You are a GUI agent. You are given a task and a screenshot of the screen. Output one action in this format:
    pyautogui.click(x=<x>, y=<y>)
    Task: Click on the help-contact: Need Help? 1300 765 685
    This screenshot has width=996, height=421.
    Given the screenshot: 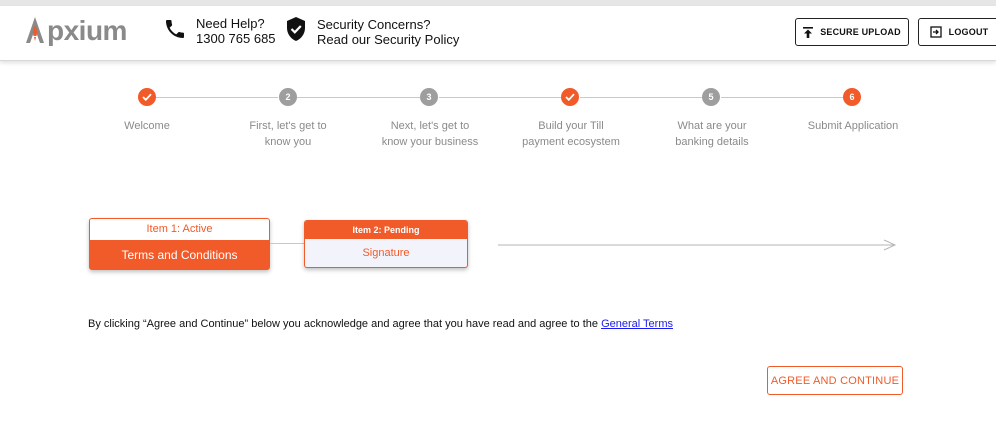 What is the action you would take?
    pyautogui.click(x=219, y=31)
    